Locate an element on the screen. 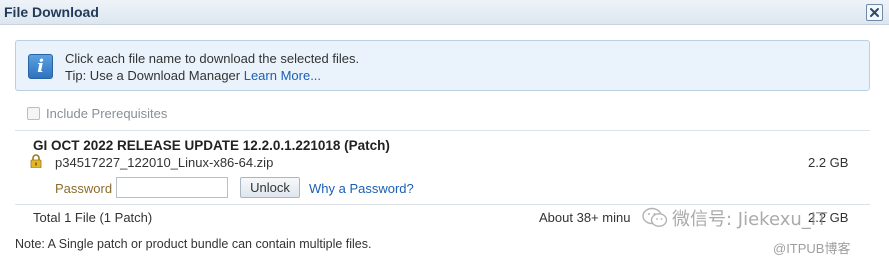  password-label: Password is located at coordinates (84, 188).